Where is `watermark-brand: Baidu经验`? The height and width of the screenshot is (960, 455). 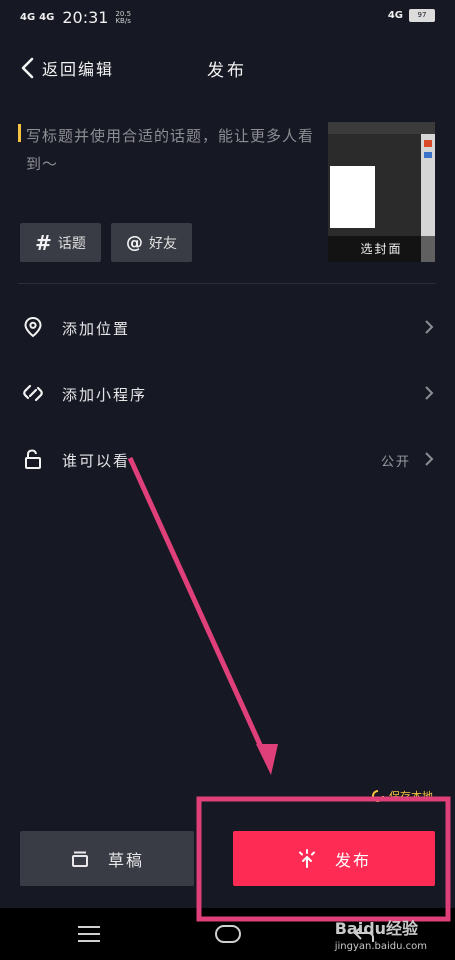
watermark-brand: Baidu经验 is located at coordinates (376, 928).